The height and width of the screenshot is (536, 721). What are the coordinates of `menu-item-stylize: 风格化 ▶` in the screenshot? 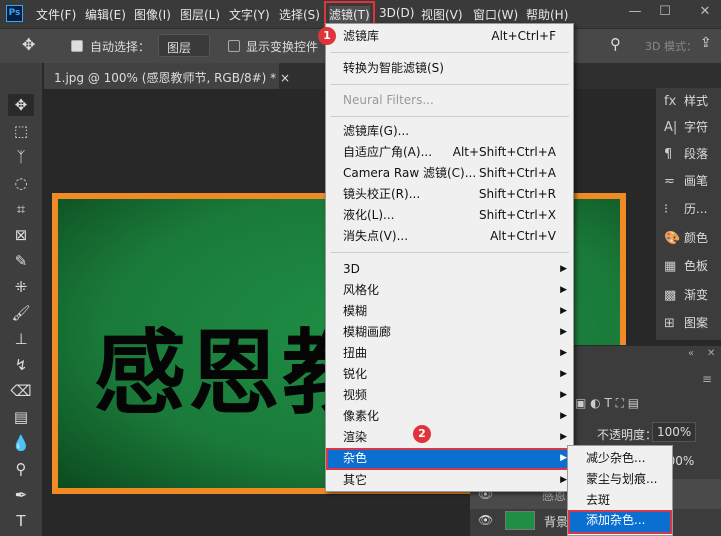 It's located at (449, 290).